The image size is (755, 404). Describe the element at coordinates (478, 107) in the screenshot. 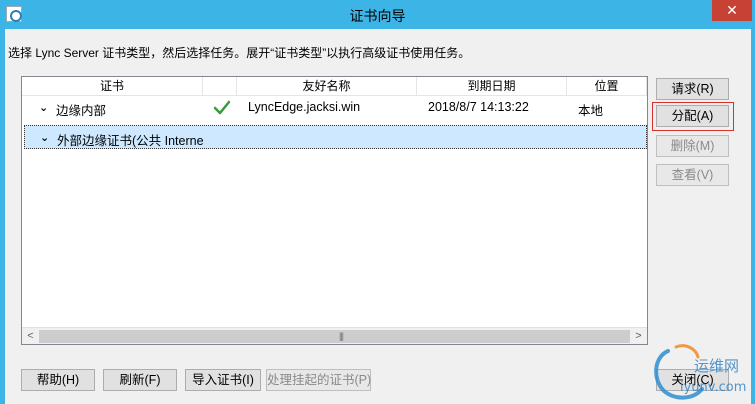

I see `expiry-date: 2018/8/7 14:13:22` at that location.